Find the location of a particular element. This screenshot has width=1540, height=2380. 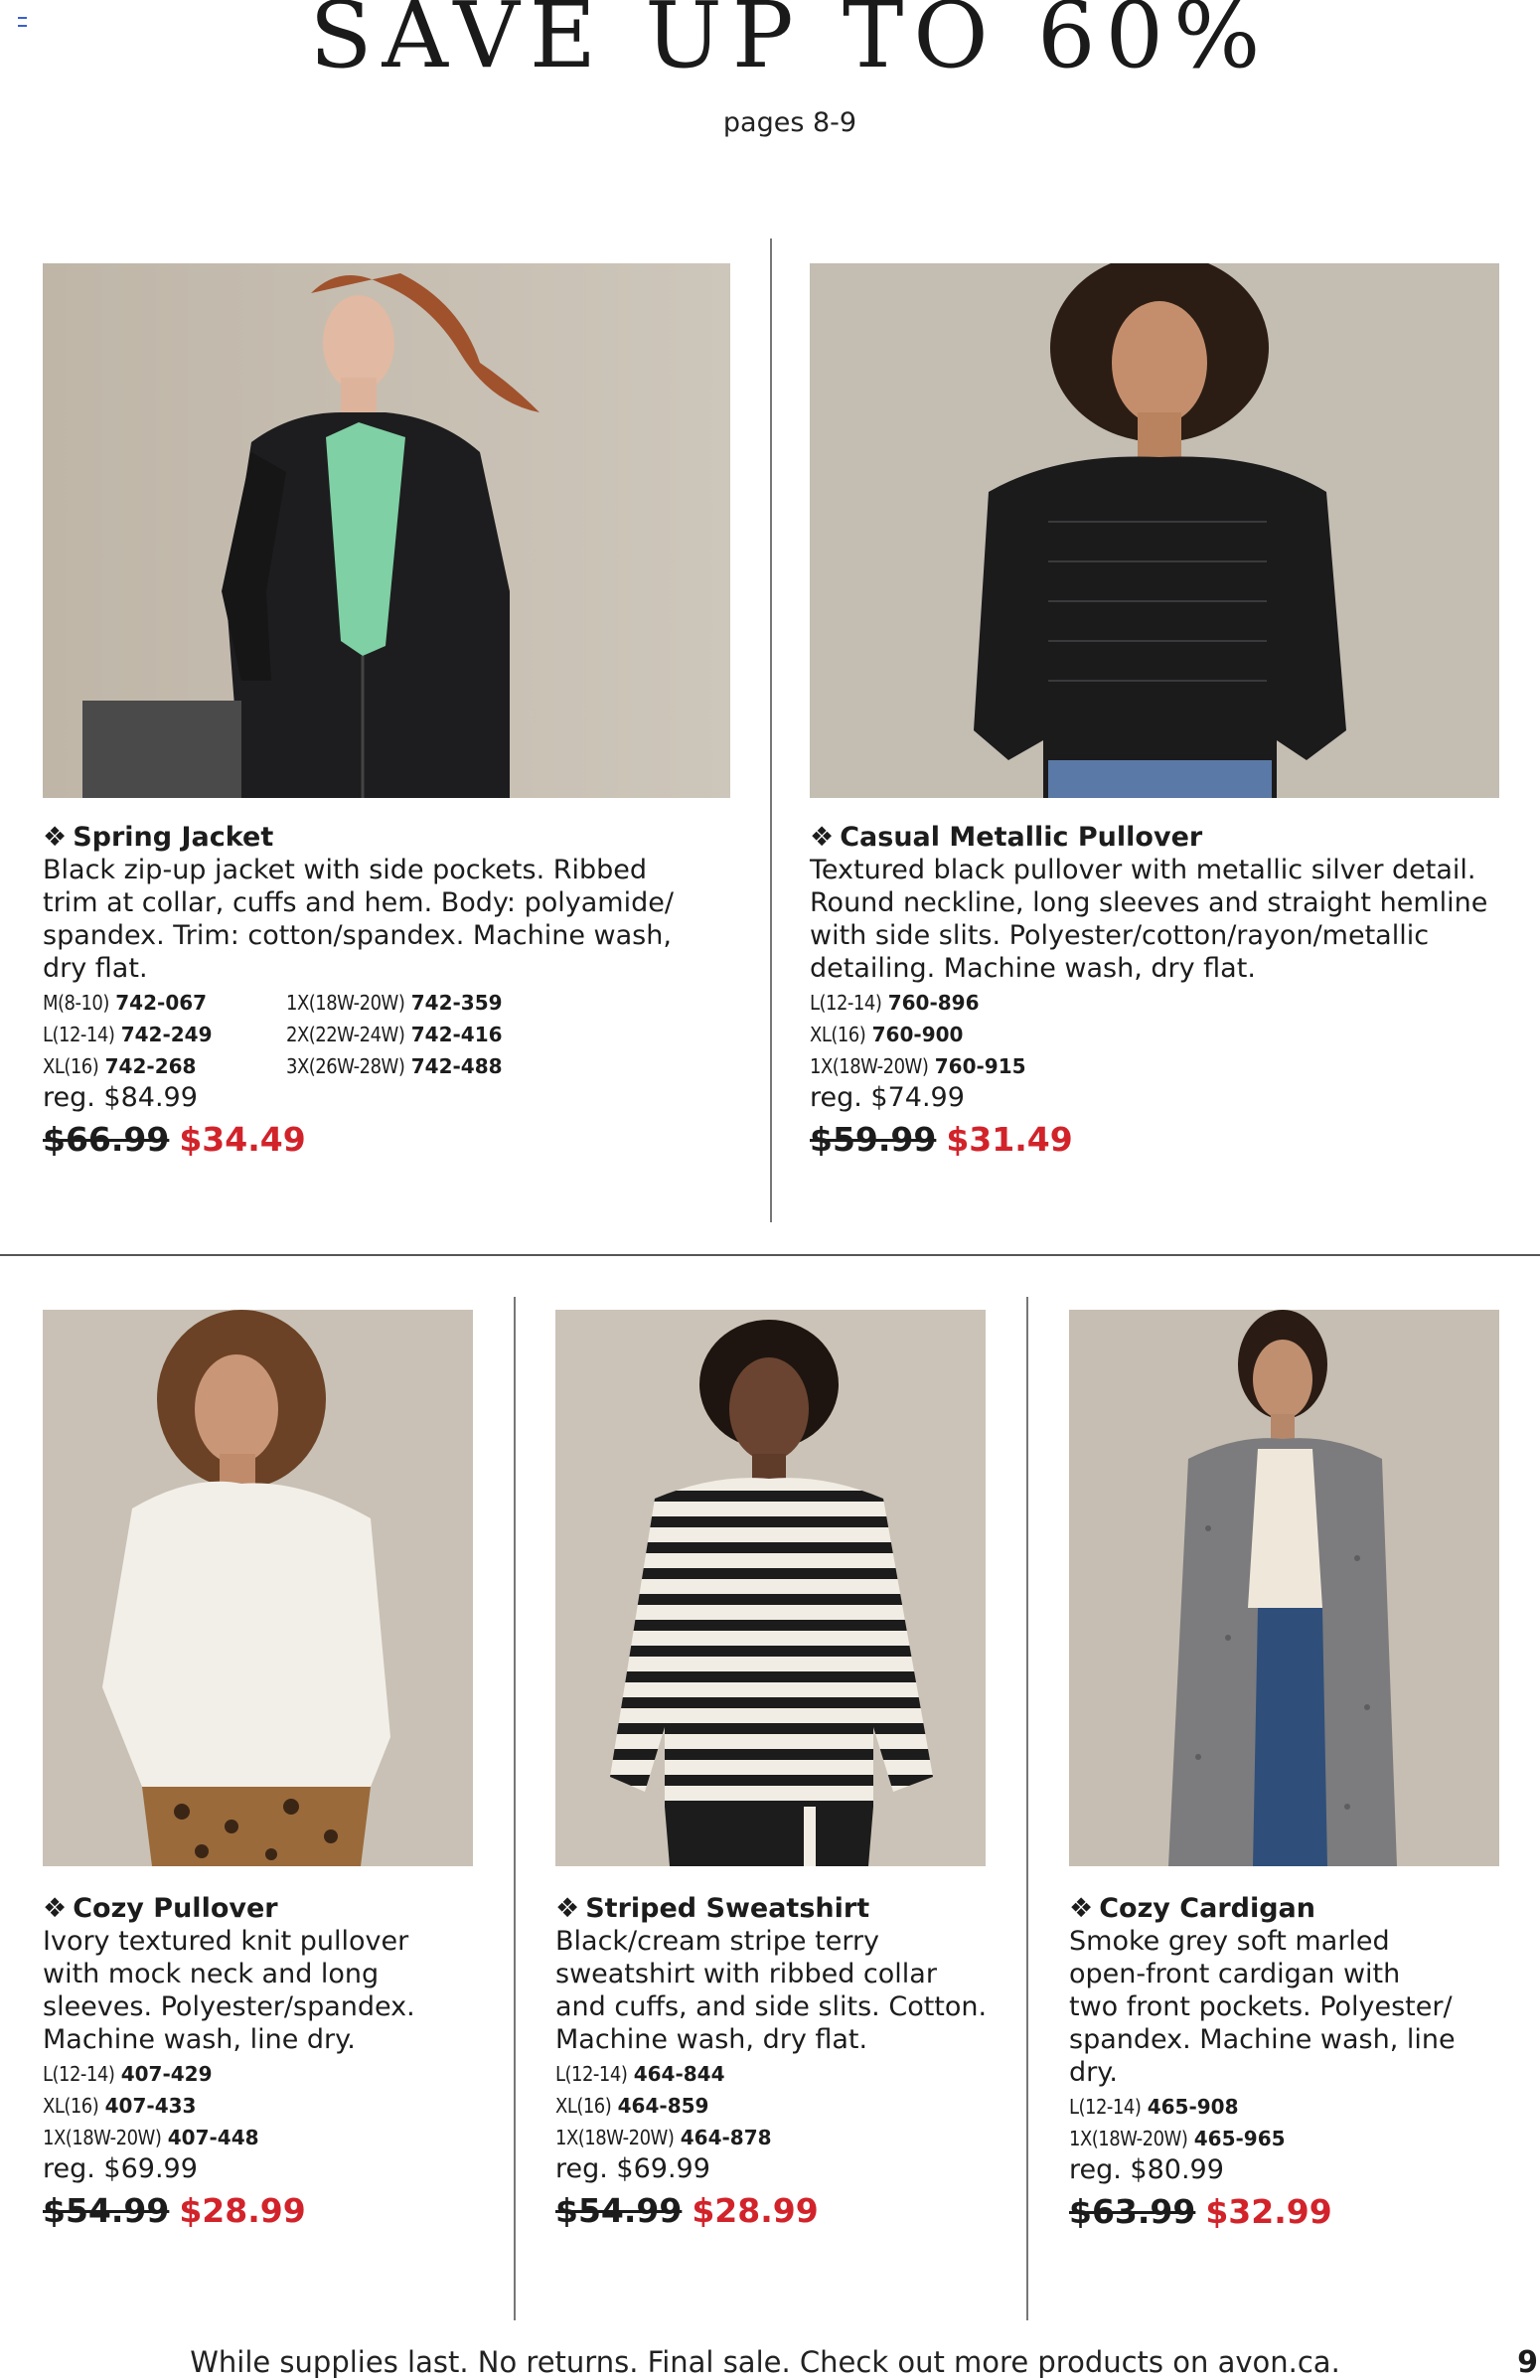

regular-price: reg. $74.99 is located at coordinates (887, 1097).